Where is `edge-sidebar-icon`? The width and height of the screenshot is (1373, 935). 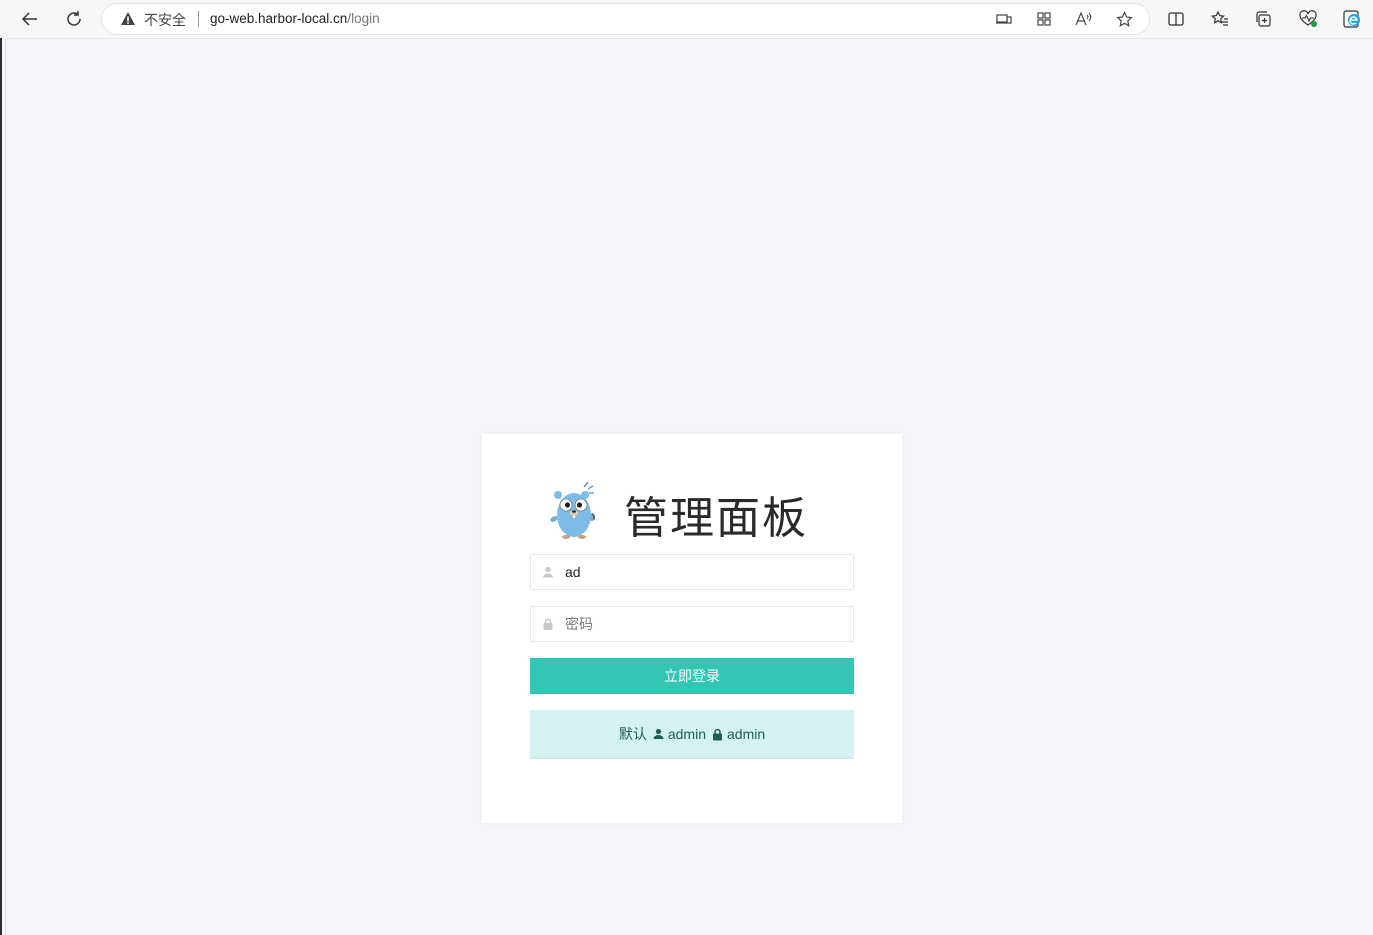 edge-sidebar-icon is located at coordinates (1352, 19).